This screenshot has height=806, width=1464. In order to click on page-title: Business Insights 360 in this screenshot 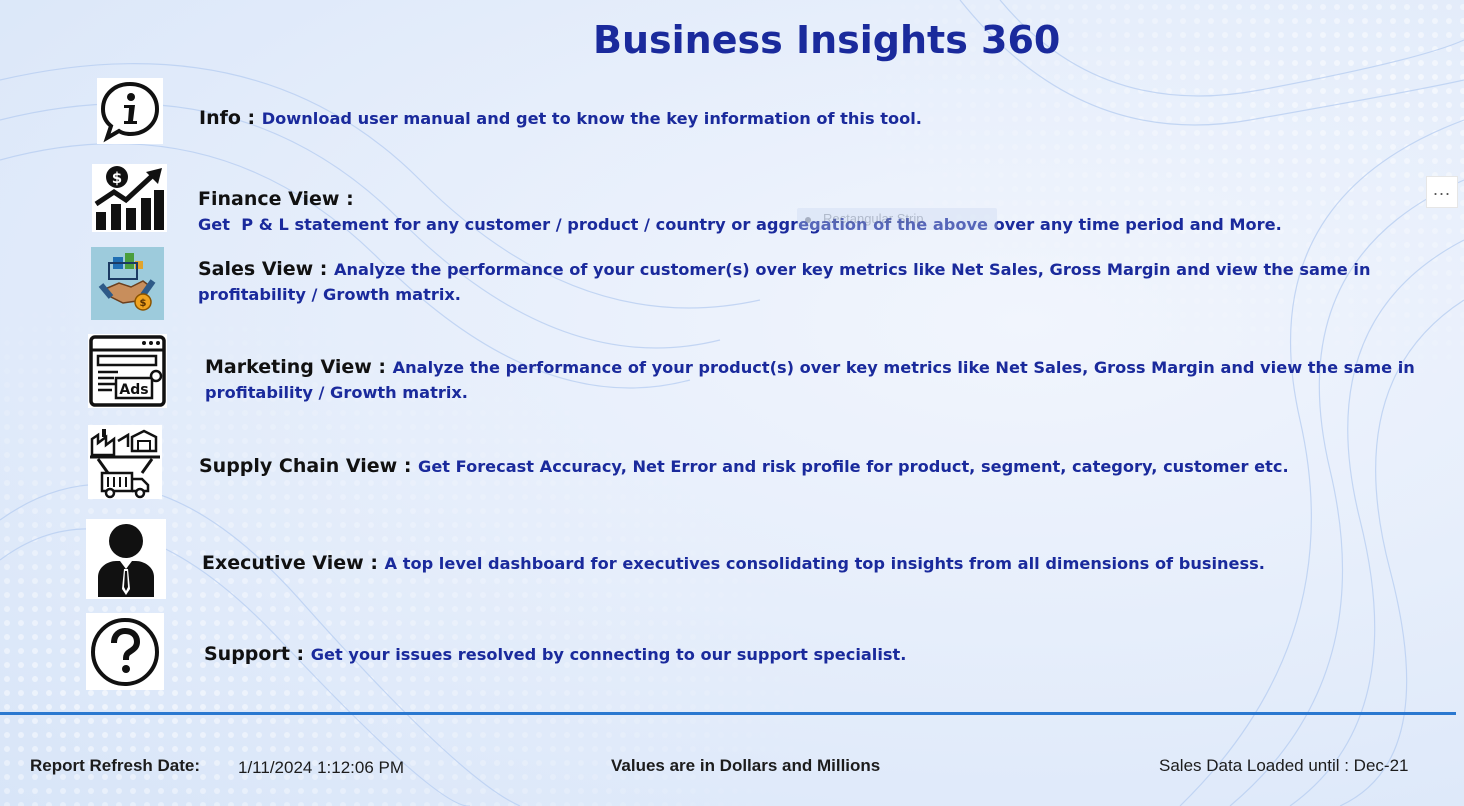, I will do `click(827, 40)`.